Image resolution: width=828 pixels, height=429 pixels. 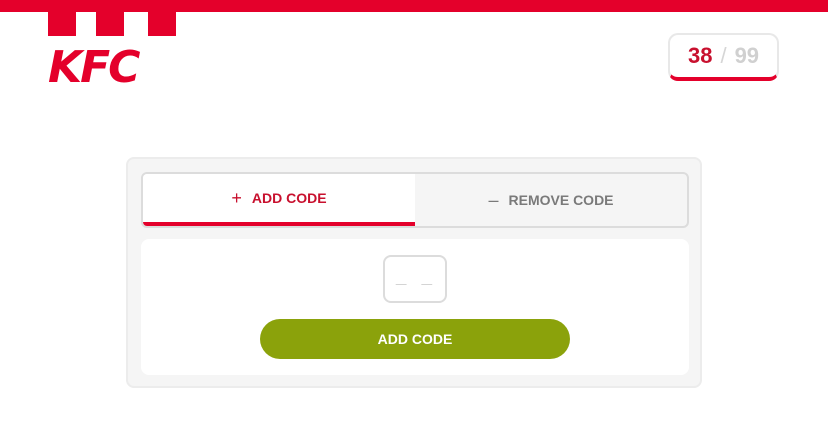 I want to click on add-code-button: ADD CODE, so click(x=415, y=339).